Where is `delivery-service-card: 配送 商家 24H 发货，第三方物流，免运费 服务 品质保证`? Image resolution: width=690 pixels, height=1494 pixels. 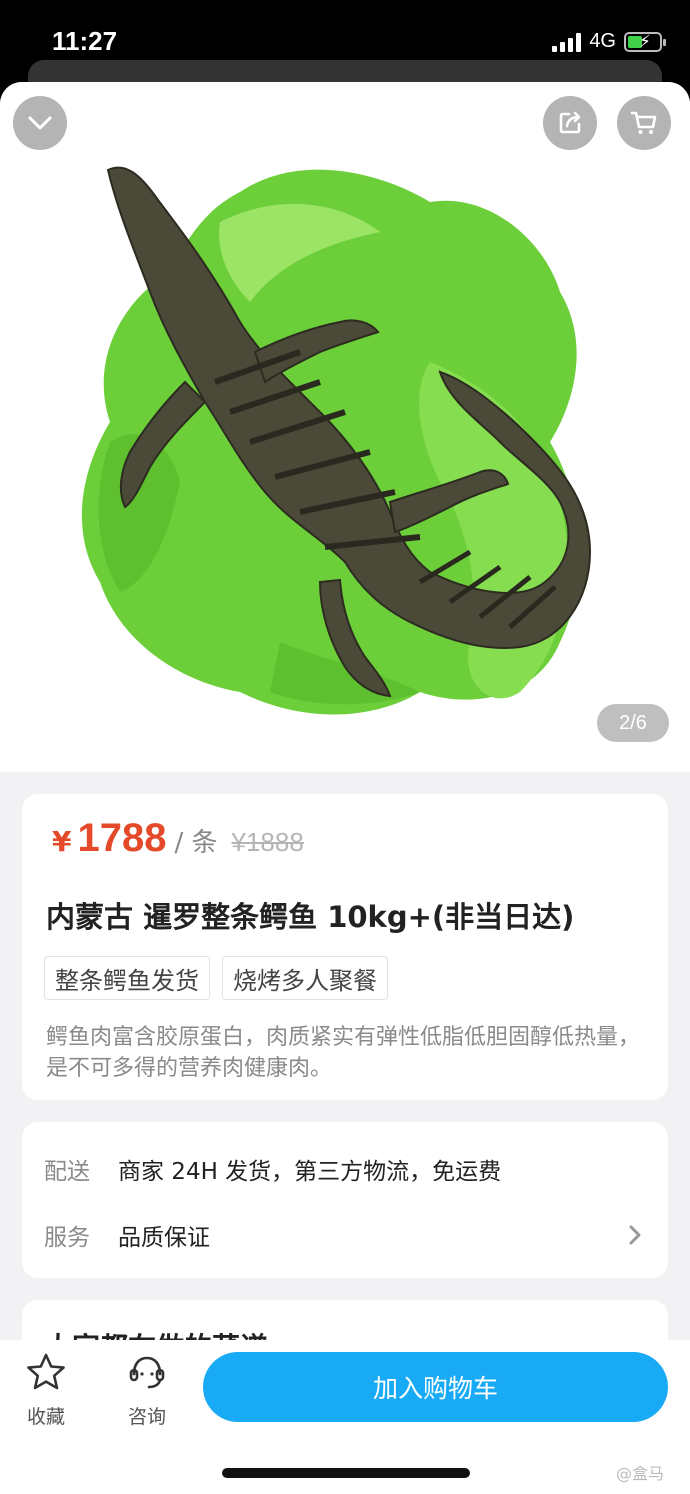
delivery-service-card: 配送 商家 24H 发货，第三方物流，免运费 服务 品质保证 is located at coordinates (345, 1200).